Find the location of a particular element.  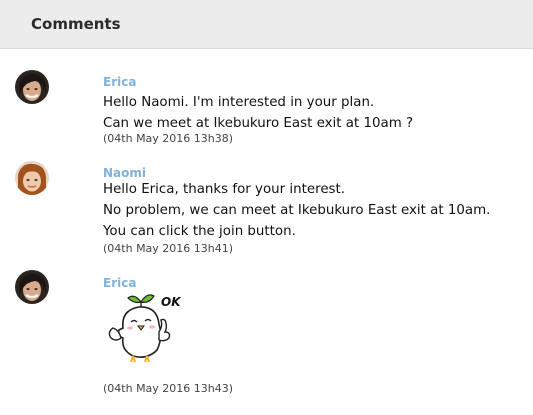

comment-timestamp: (04th May 2016 13h43) is located at coordinates (168, 388).